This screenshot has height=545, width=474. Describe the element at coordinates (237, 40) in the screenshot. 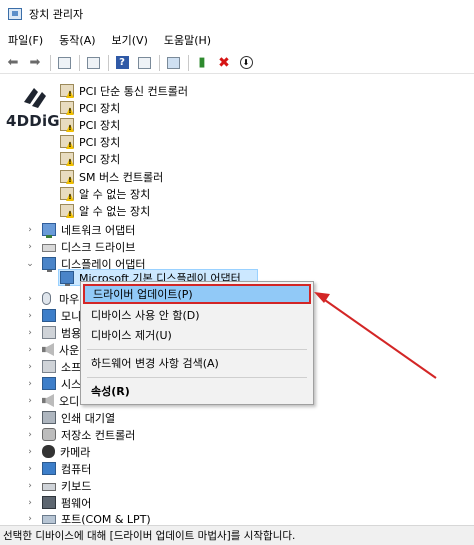

I see `menu-bar: 파일(F) 동작(A) 보기(V) 도움말(H)` at that location.